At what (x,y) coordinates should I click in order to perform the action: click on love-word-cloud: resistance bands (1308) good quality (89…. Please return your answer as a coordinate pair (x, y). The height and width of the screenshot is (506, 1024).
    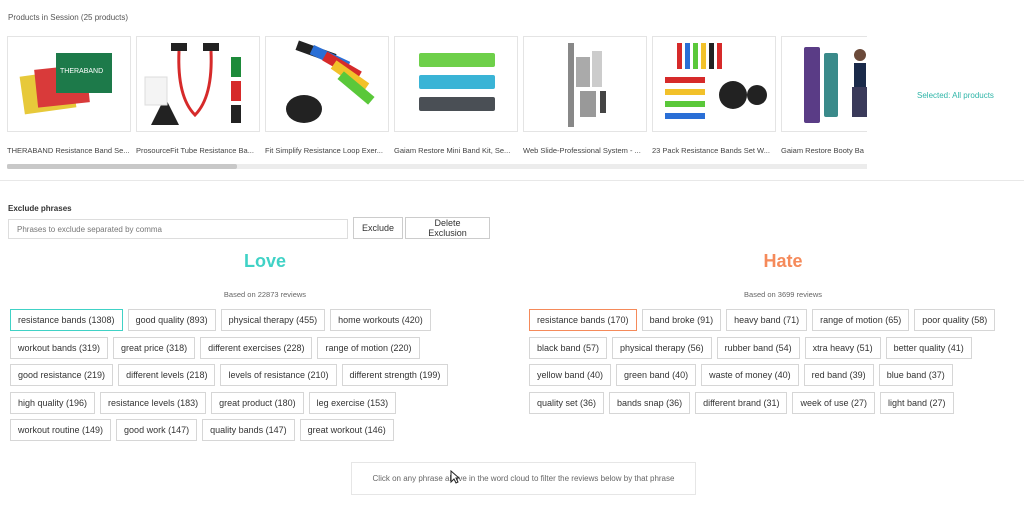
    Looking at the image, I should click on (250, 378).